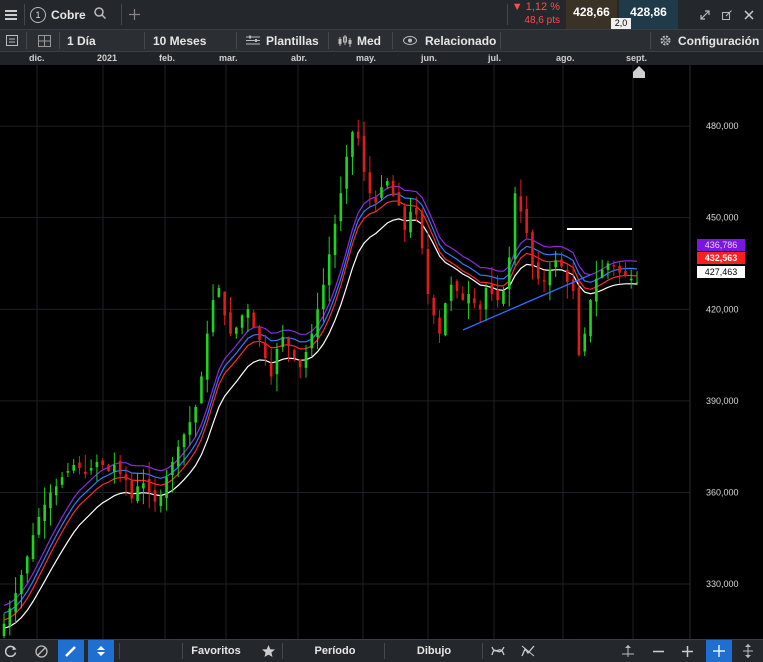  What do you see at coordinates (44, 40) in the screenshot?
I see `layout-grid-icon` at bounding box center [44, 40].